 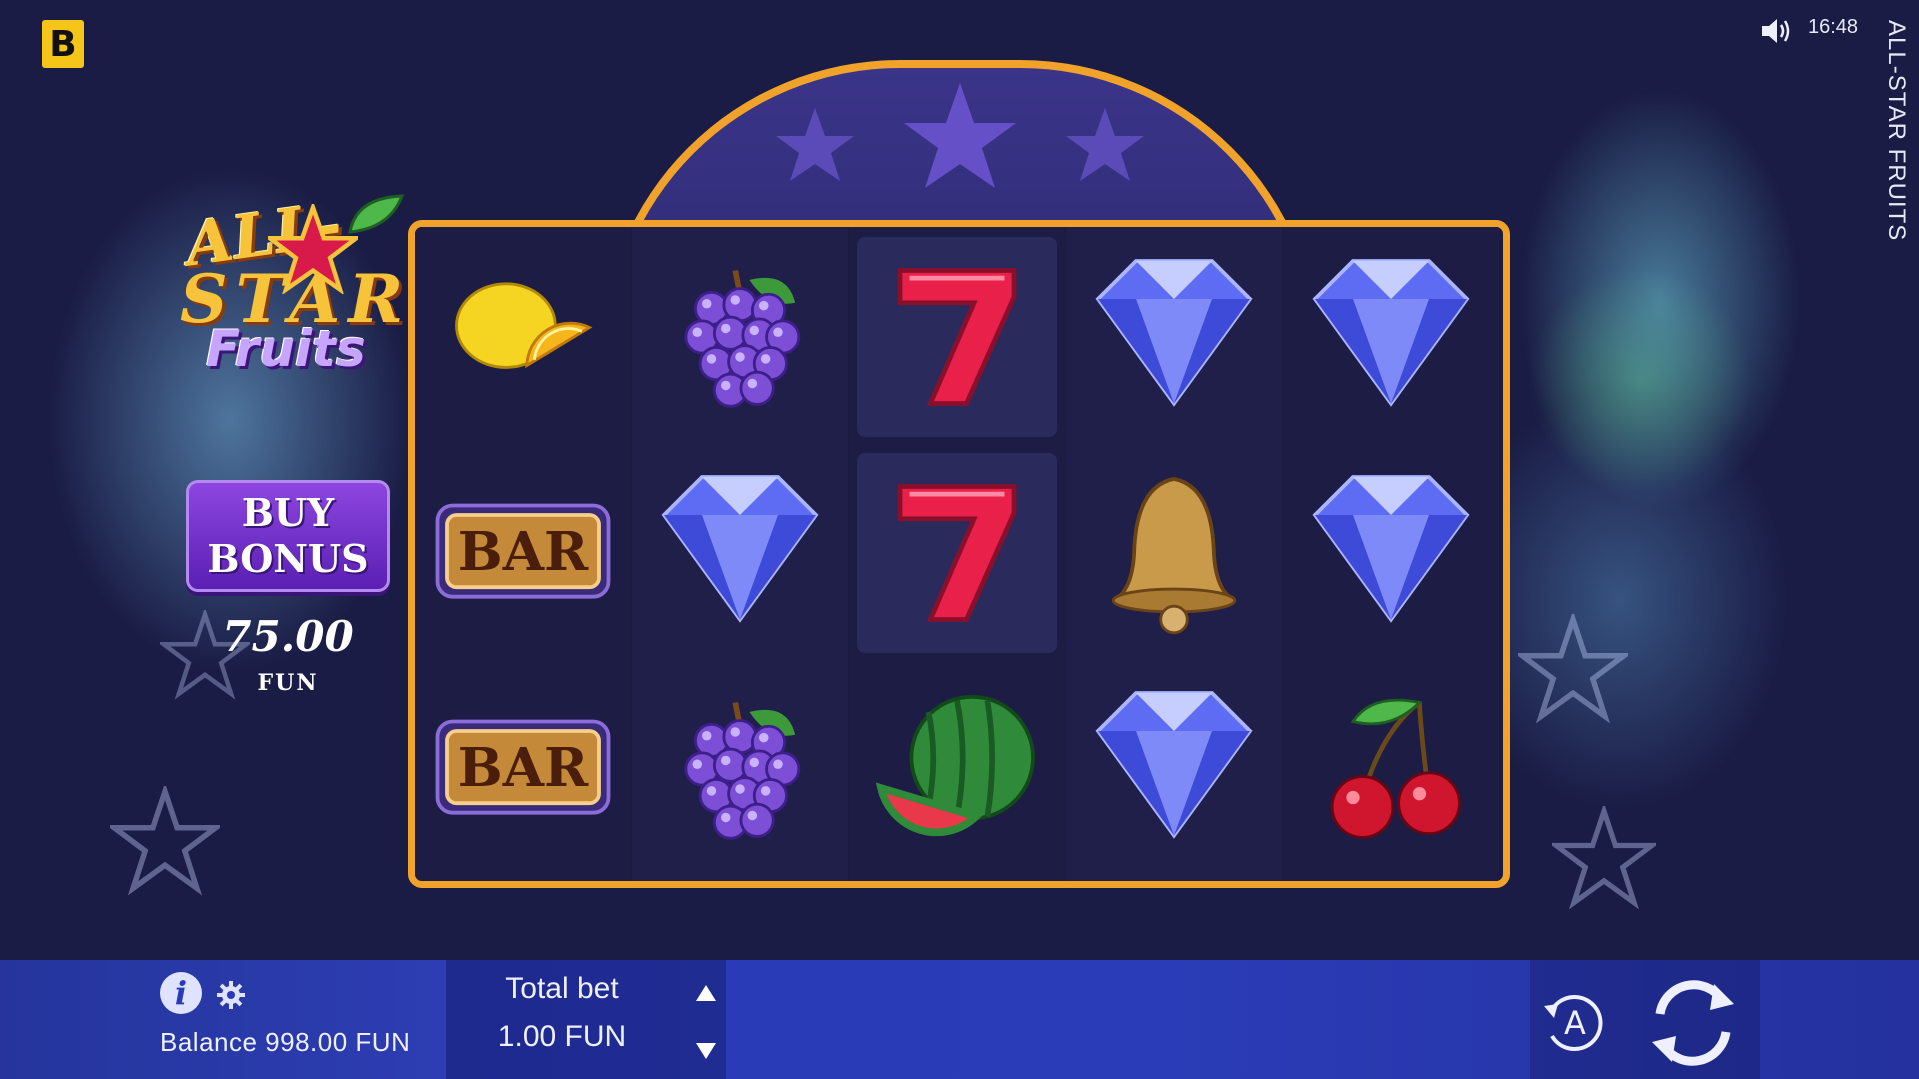 I want to click on clock: 16:48, so click(x=1833, y=27).